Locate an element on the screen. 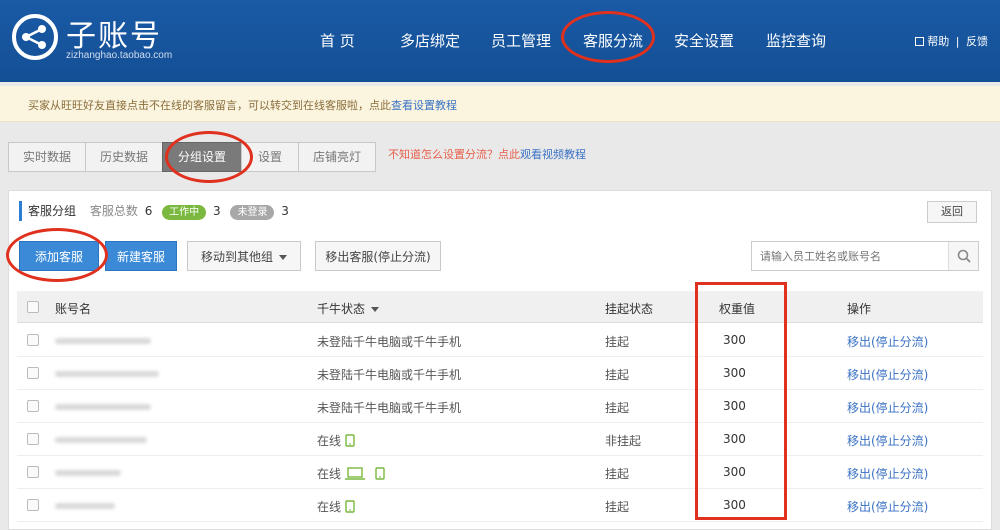  search-button is located at coordinates (963, 256).